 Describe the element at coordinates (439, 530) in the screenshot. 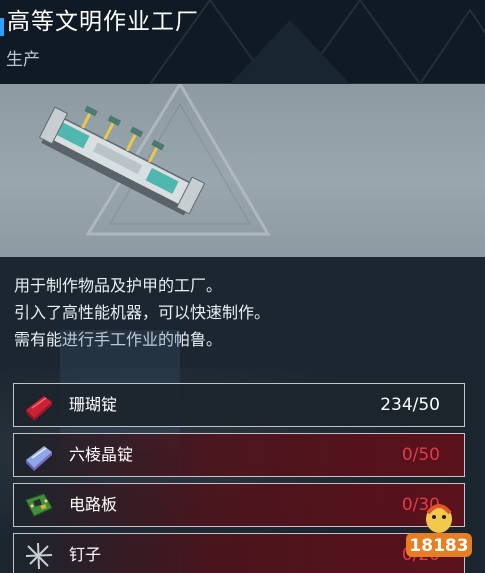

I see `watermark-logo: 18183` at that location.